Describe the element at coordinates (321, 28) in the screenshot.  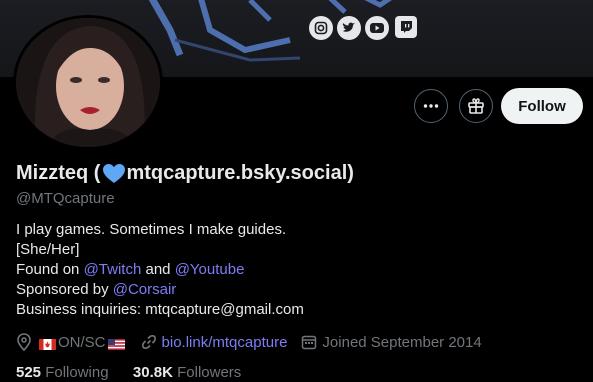
I see `instagram-icon` at that location.